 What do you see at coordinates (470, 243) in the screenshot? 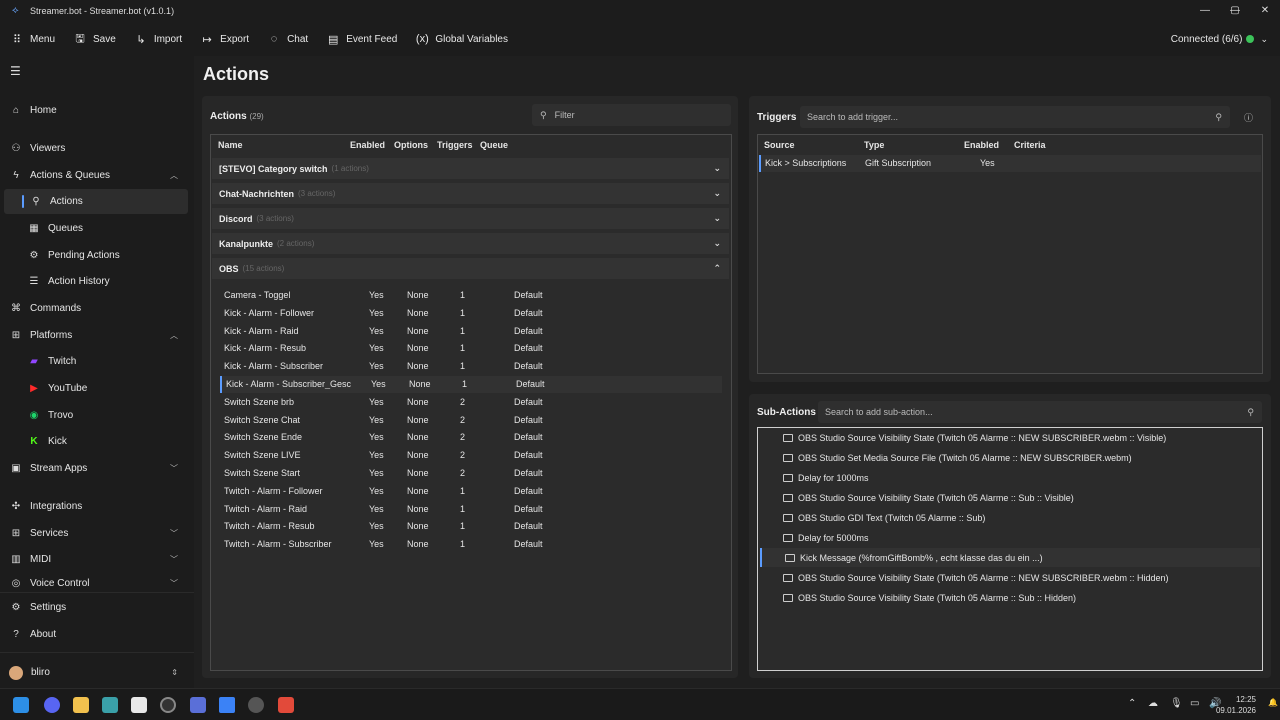
I see `action-group: Kanalpunkte (2 actions) ⌄` at bounding box center [470, 243].